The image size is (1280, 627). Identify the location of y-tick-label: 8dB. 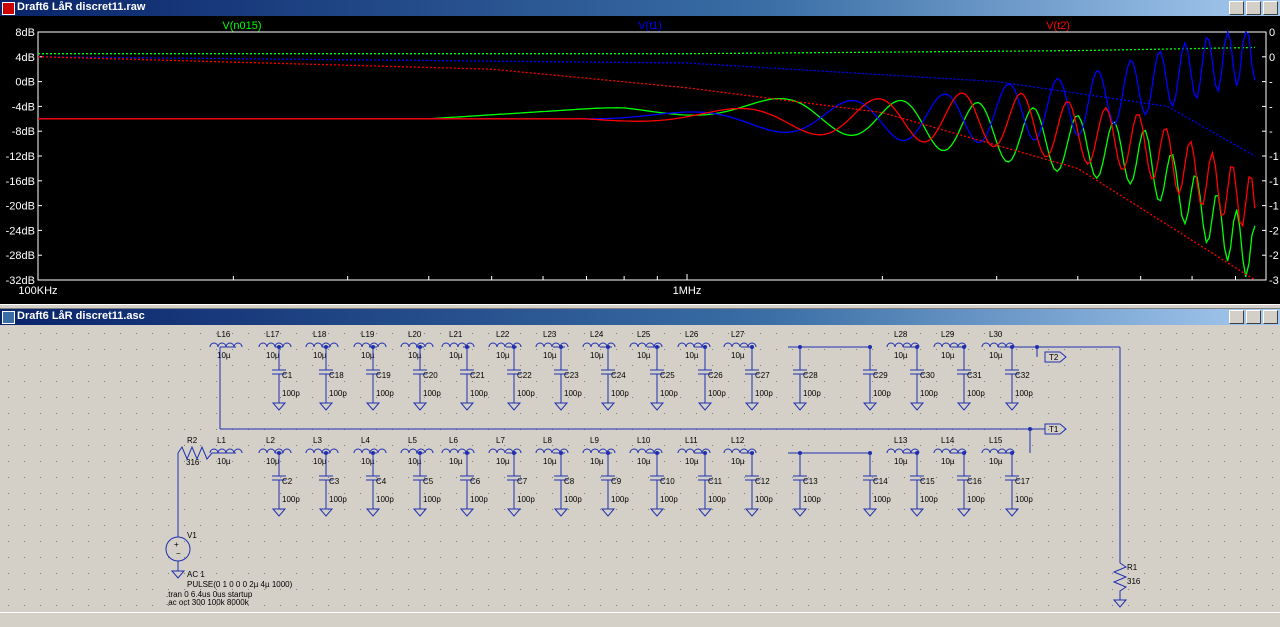
(25, 33).